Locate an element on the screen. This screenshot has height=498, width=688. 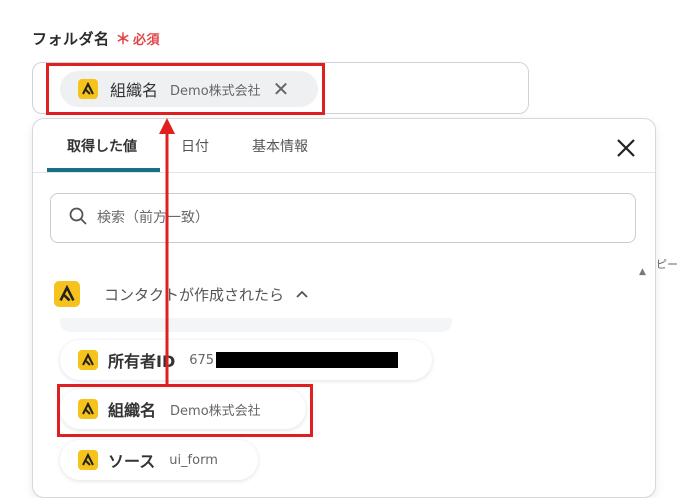
item-value: Demo株式会社 is located at coordinates (215, 411).